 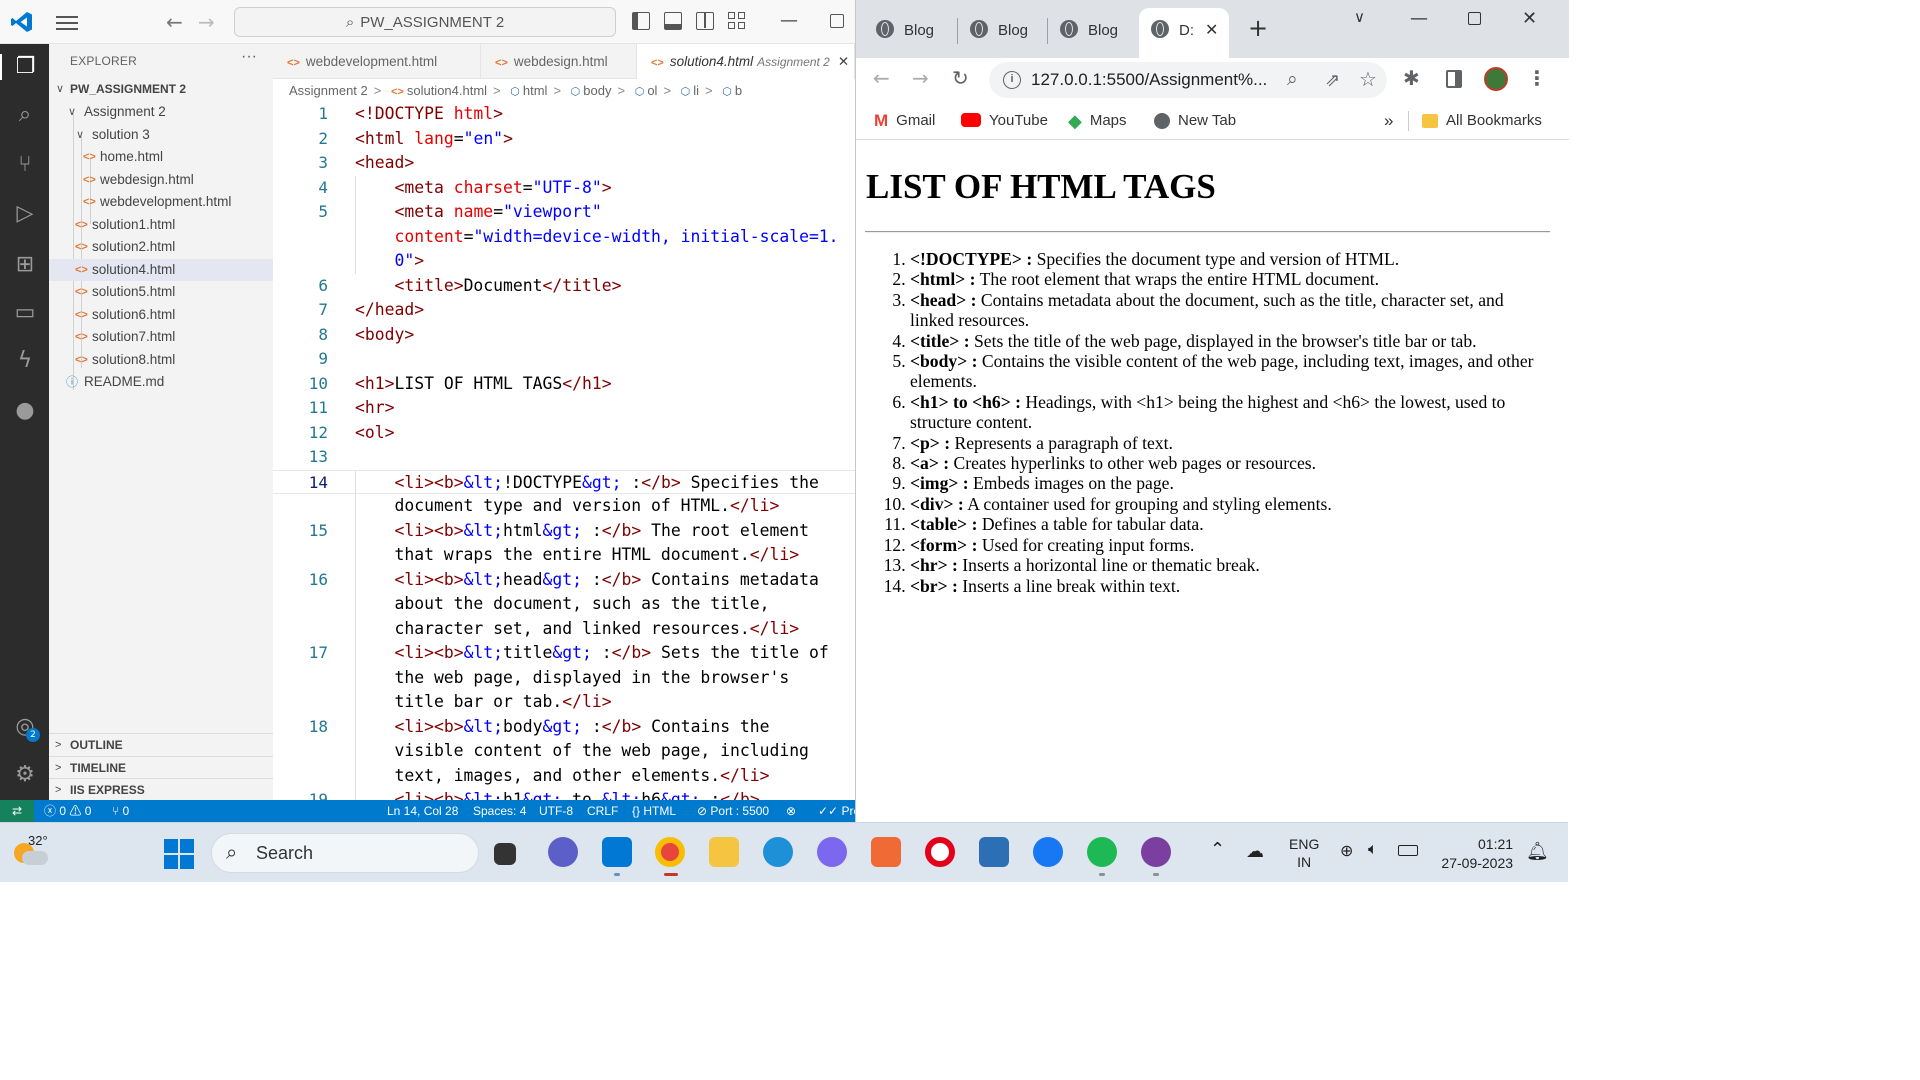 I want to click on toggle-panel-icon, so click(x=673, y=21).